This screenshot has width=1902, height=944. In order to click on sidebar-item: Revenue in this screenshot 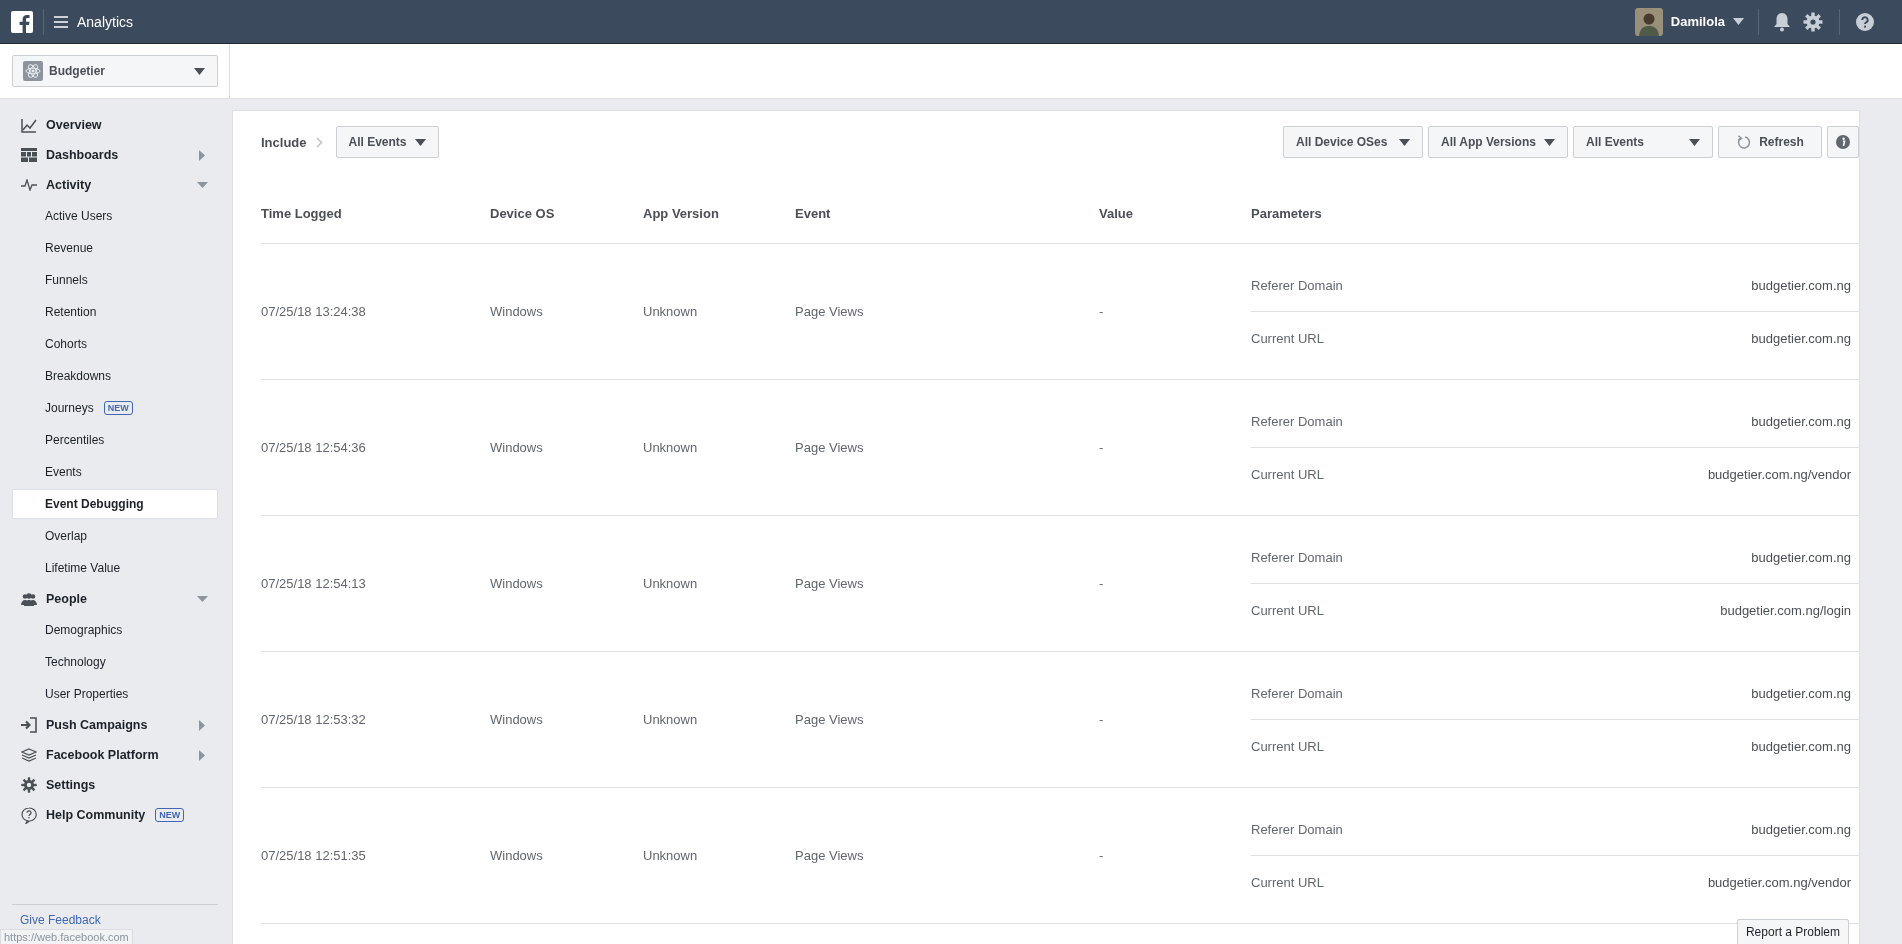, I will do `click(115, 248)`.